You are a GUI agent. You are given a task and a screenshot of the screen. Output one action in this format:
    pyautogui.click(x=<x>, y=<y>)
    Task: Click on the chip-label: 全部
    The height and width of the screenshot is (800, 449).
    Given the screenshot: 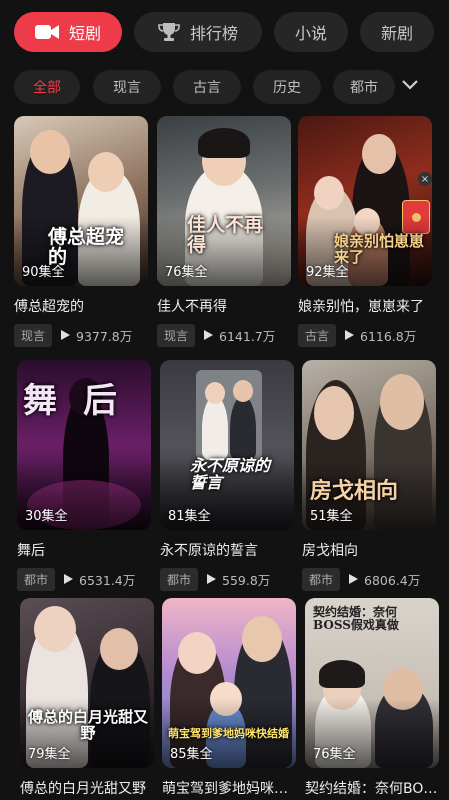 What is the action you would take?
    pyautogui.click(x=47, y=88)
    